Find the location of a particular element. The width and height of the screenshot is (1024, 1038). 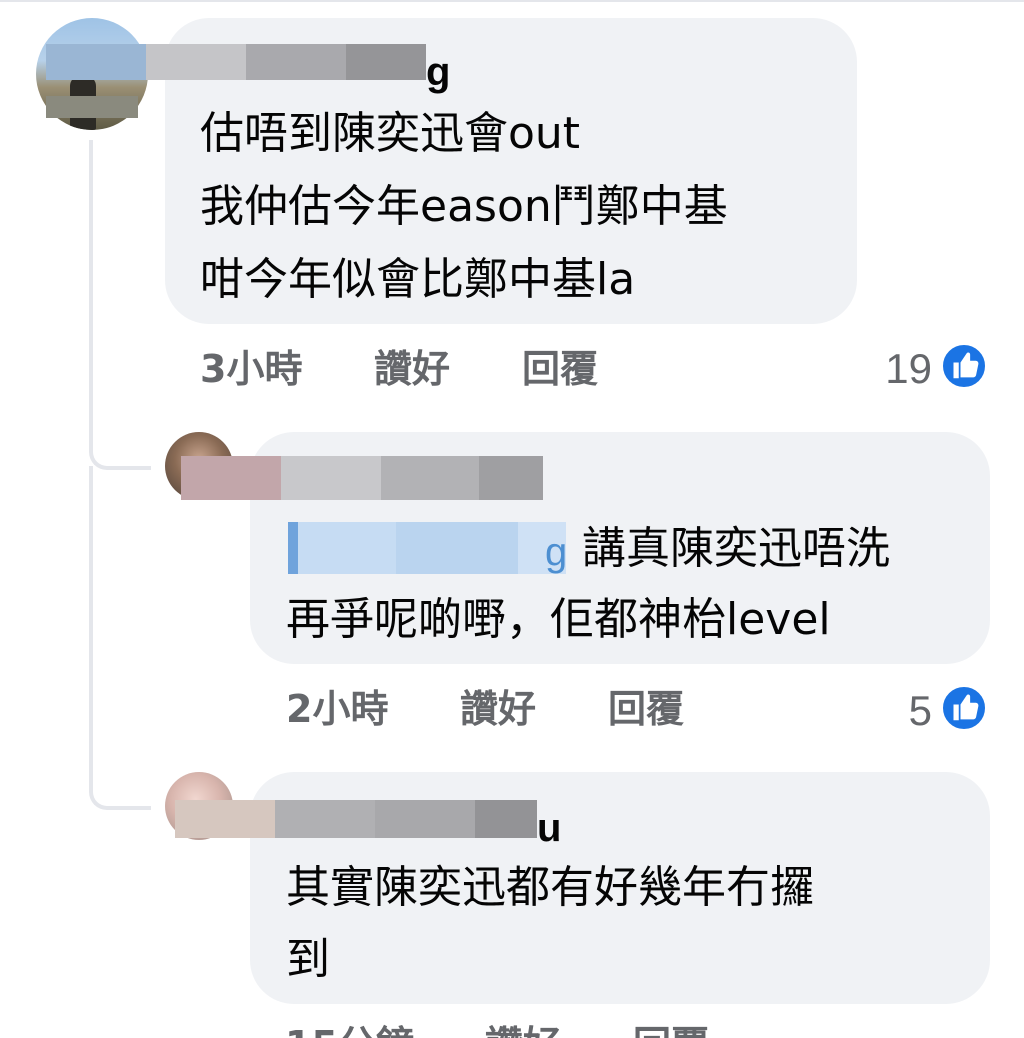

comment-text-line: 到 is located at coordinates (308, 959).